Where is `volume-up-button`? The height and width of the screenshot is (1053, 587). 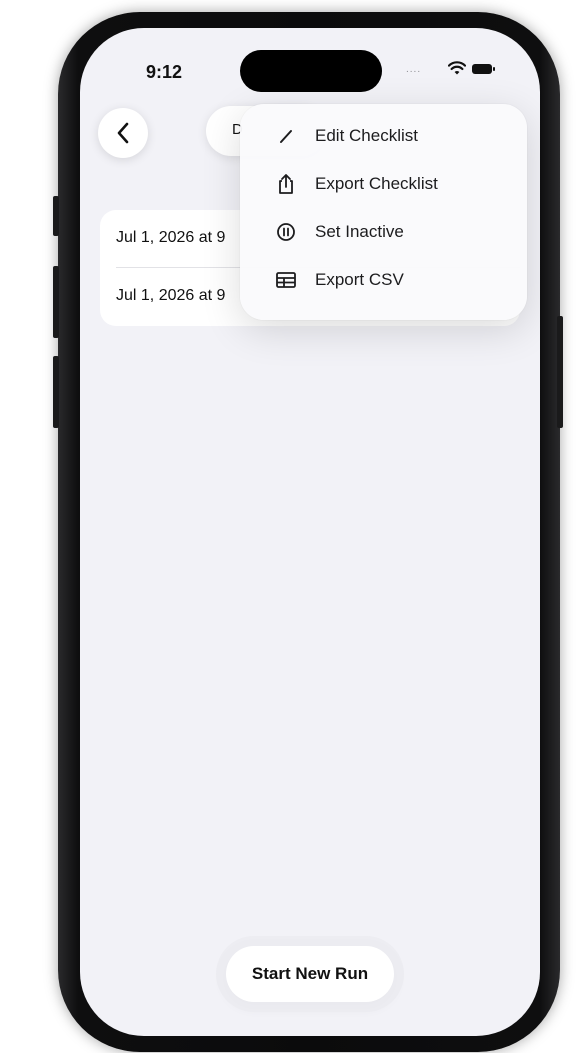
volume-up-button is located at coordinates (56, 302).